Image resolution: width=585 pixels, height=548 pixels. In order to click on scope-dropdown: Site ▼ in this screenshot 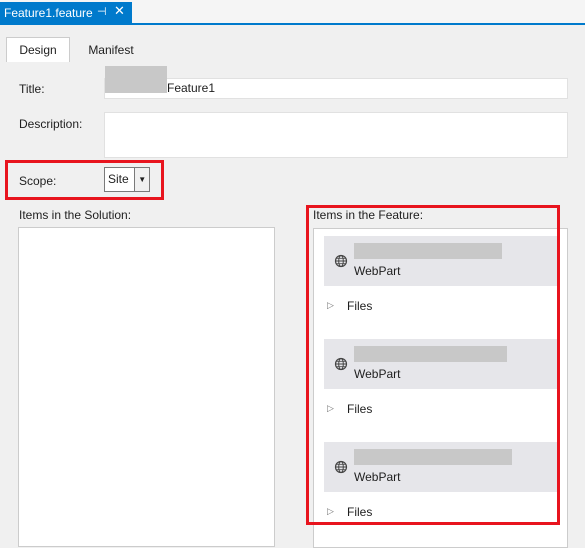, I will do `click(127, 179)`.